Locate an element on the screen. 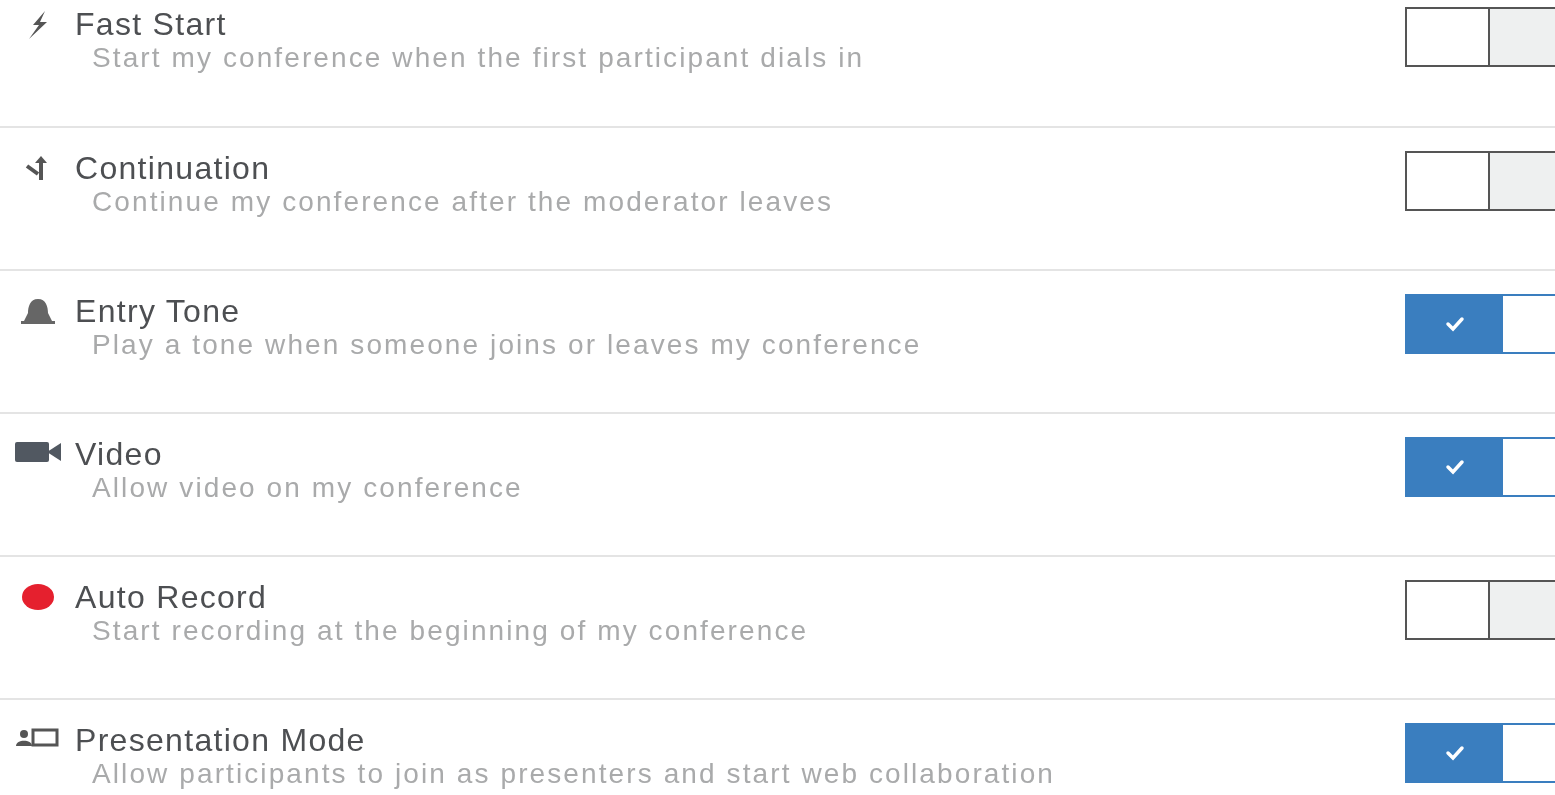 The width and height of the screenshot is (1555, 795). setting-title: Entry Tone is located at coordinates (158, 311).